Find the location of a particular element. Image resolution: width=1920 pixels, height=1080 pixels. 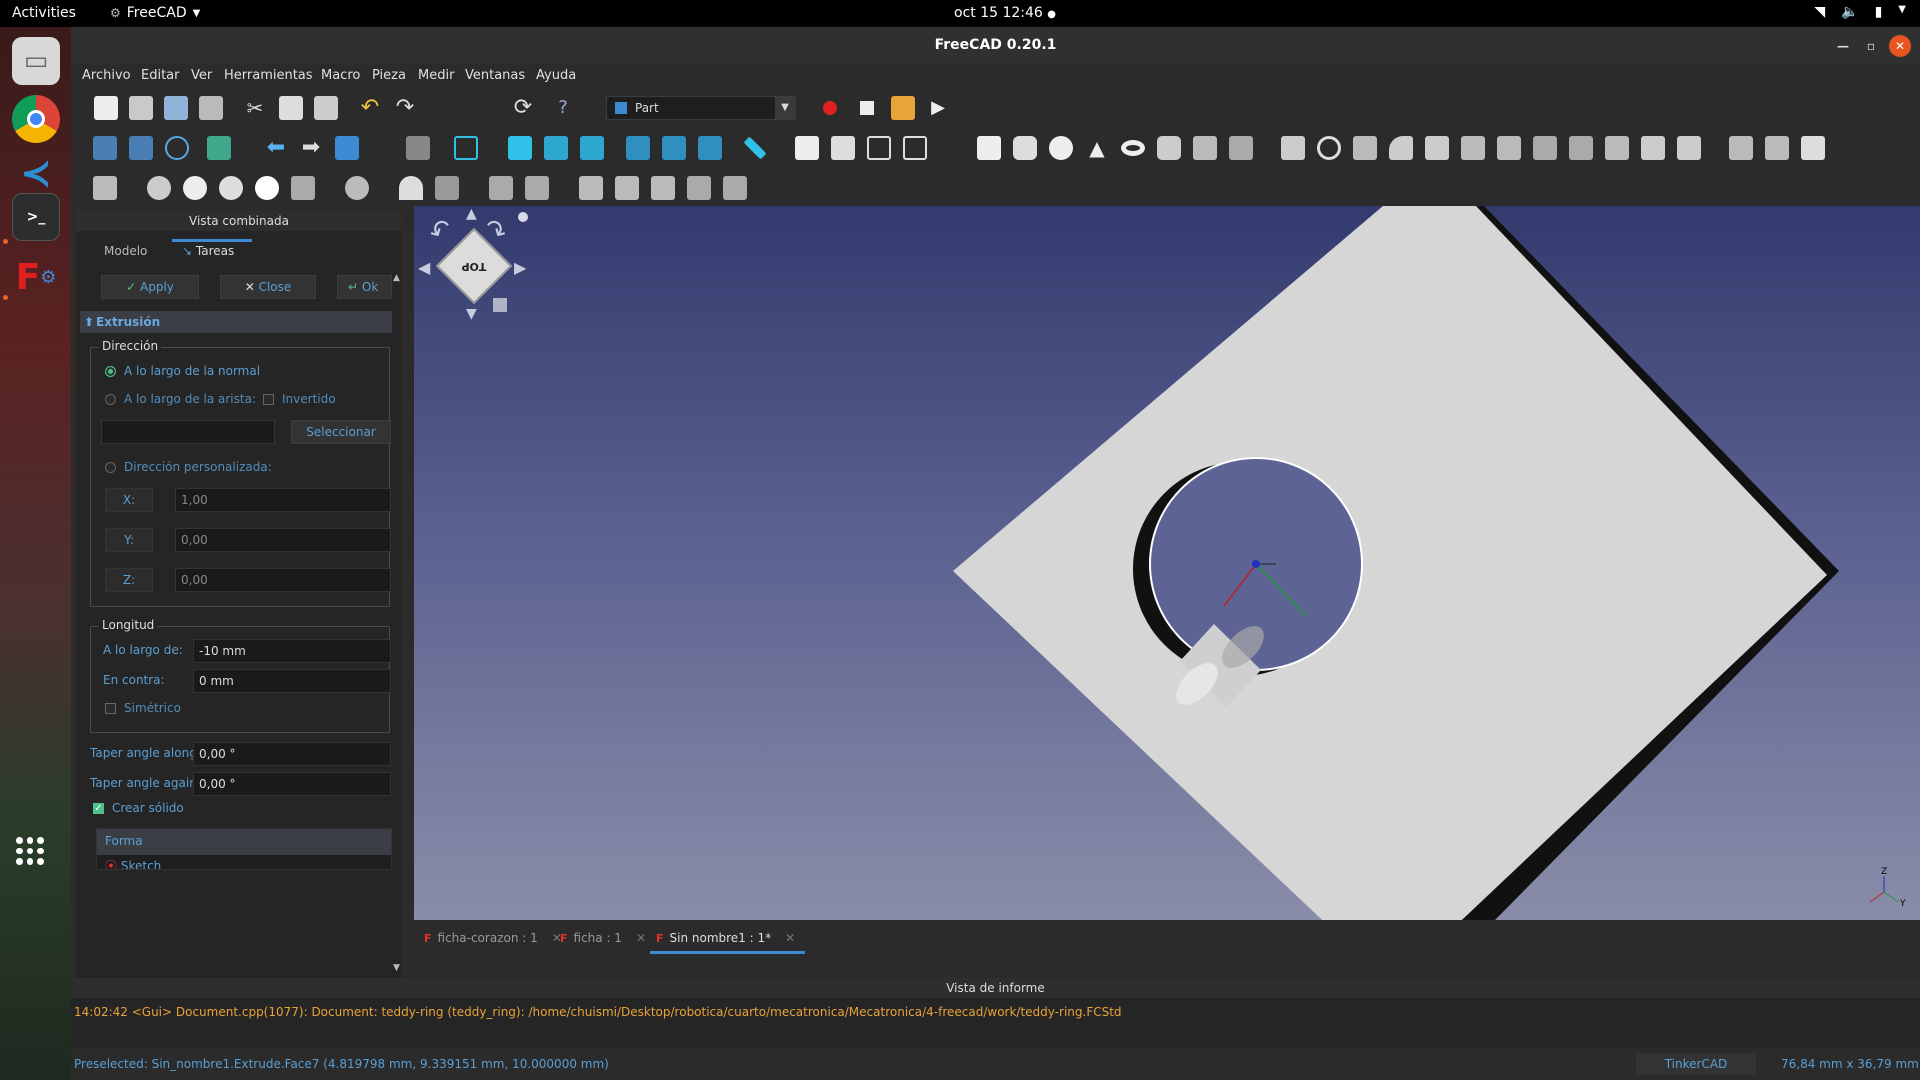

measure-icon is located at coordinates (755, 148).